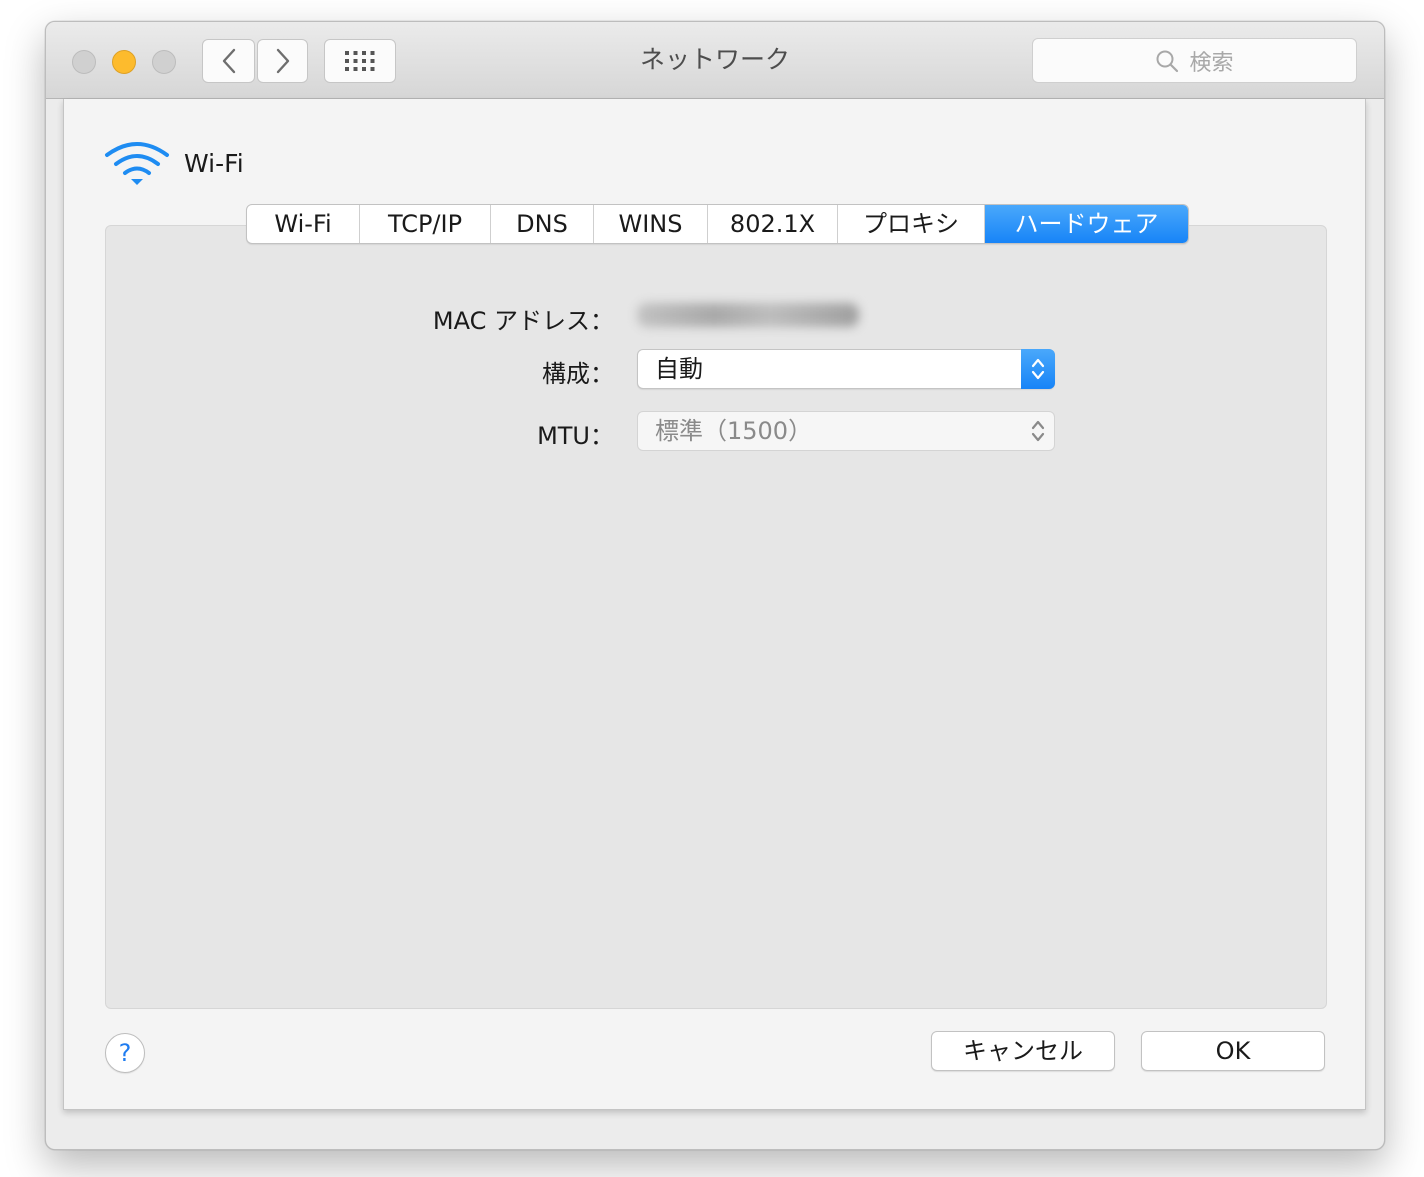 The height and width of the screenshot is (1177, 1424). What do you see at coordinates (846, 431) in the screenshot?
I see `mtu-popup: 標準（1500）` at bounding box center [846, 431].